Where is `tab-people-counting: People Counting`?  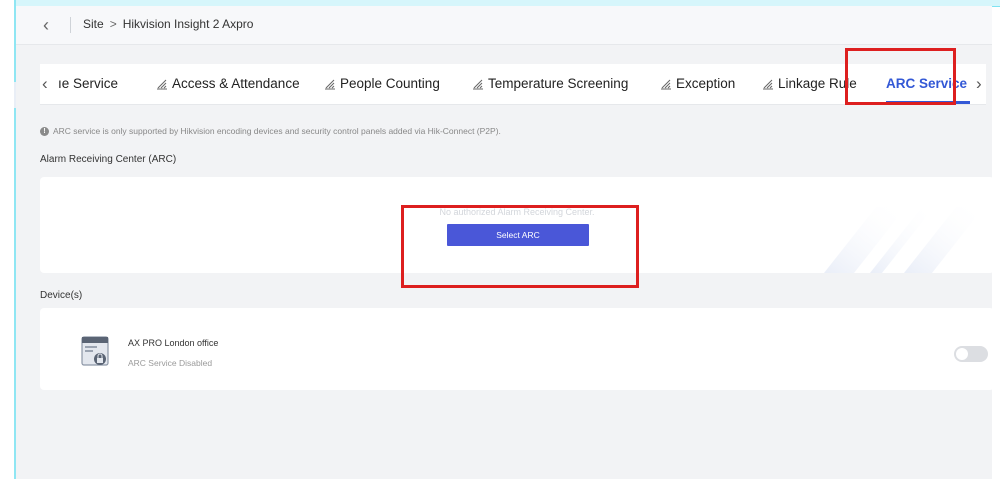
tab-people-counting: People Counting is located at coordinates (382, 83).